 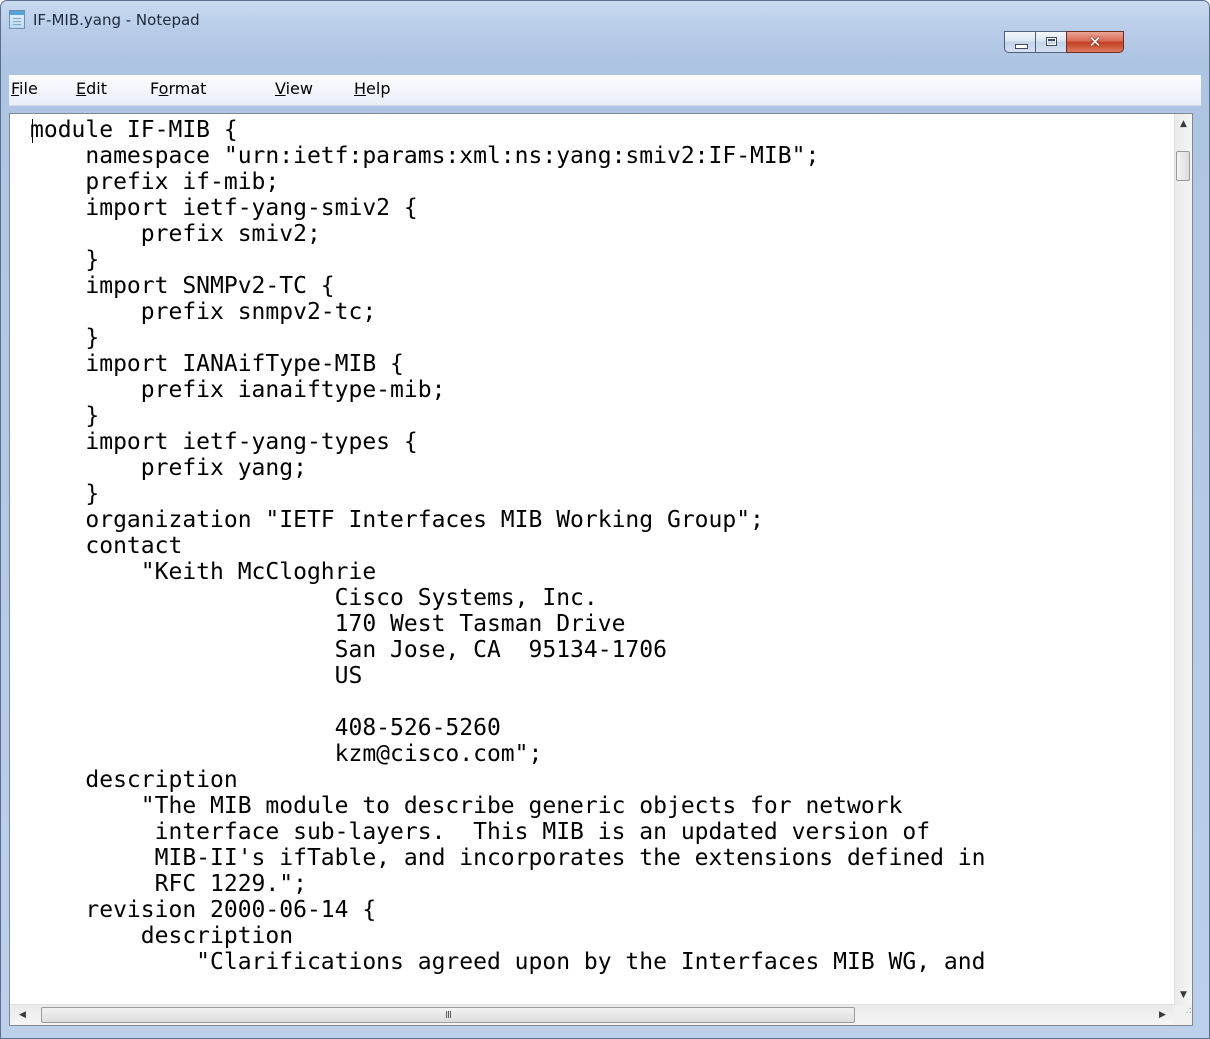 I want to click on scroll-down-arrow-icon: ▼, so click(x=1183, y=995).